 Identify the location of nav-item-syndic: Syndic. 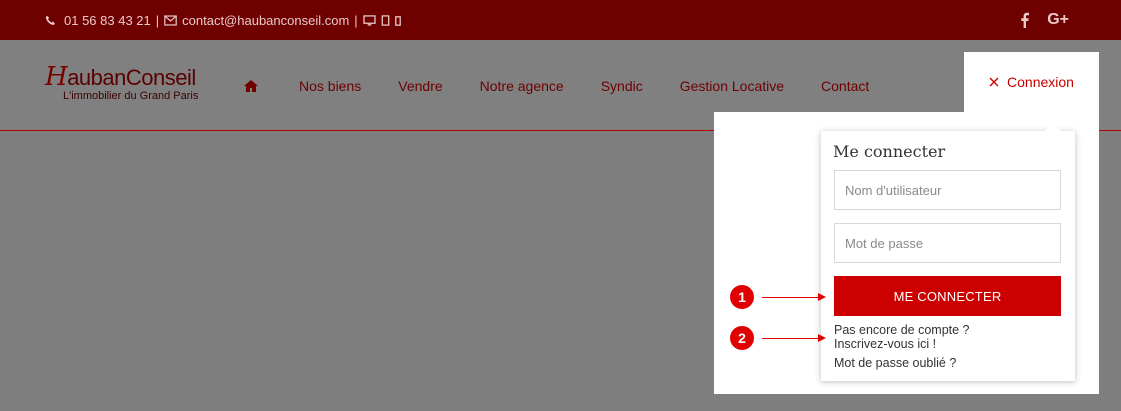
(622, 86).